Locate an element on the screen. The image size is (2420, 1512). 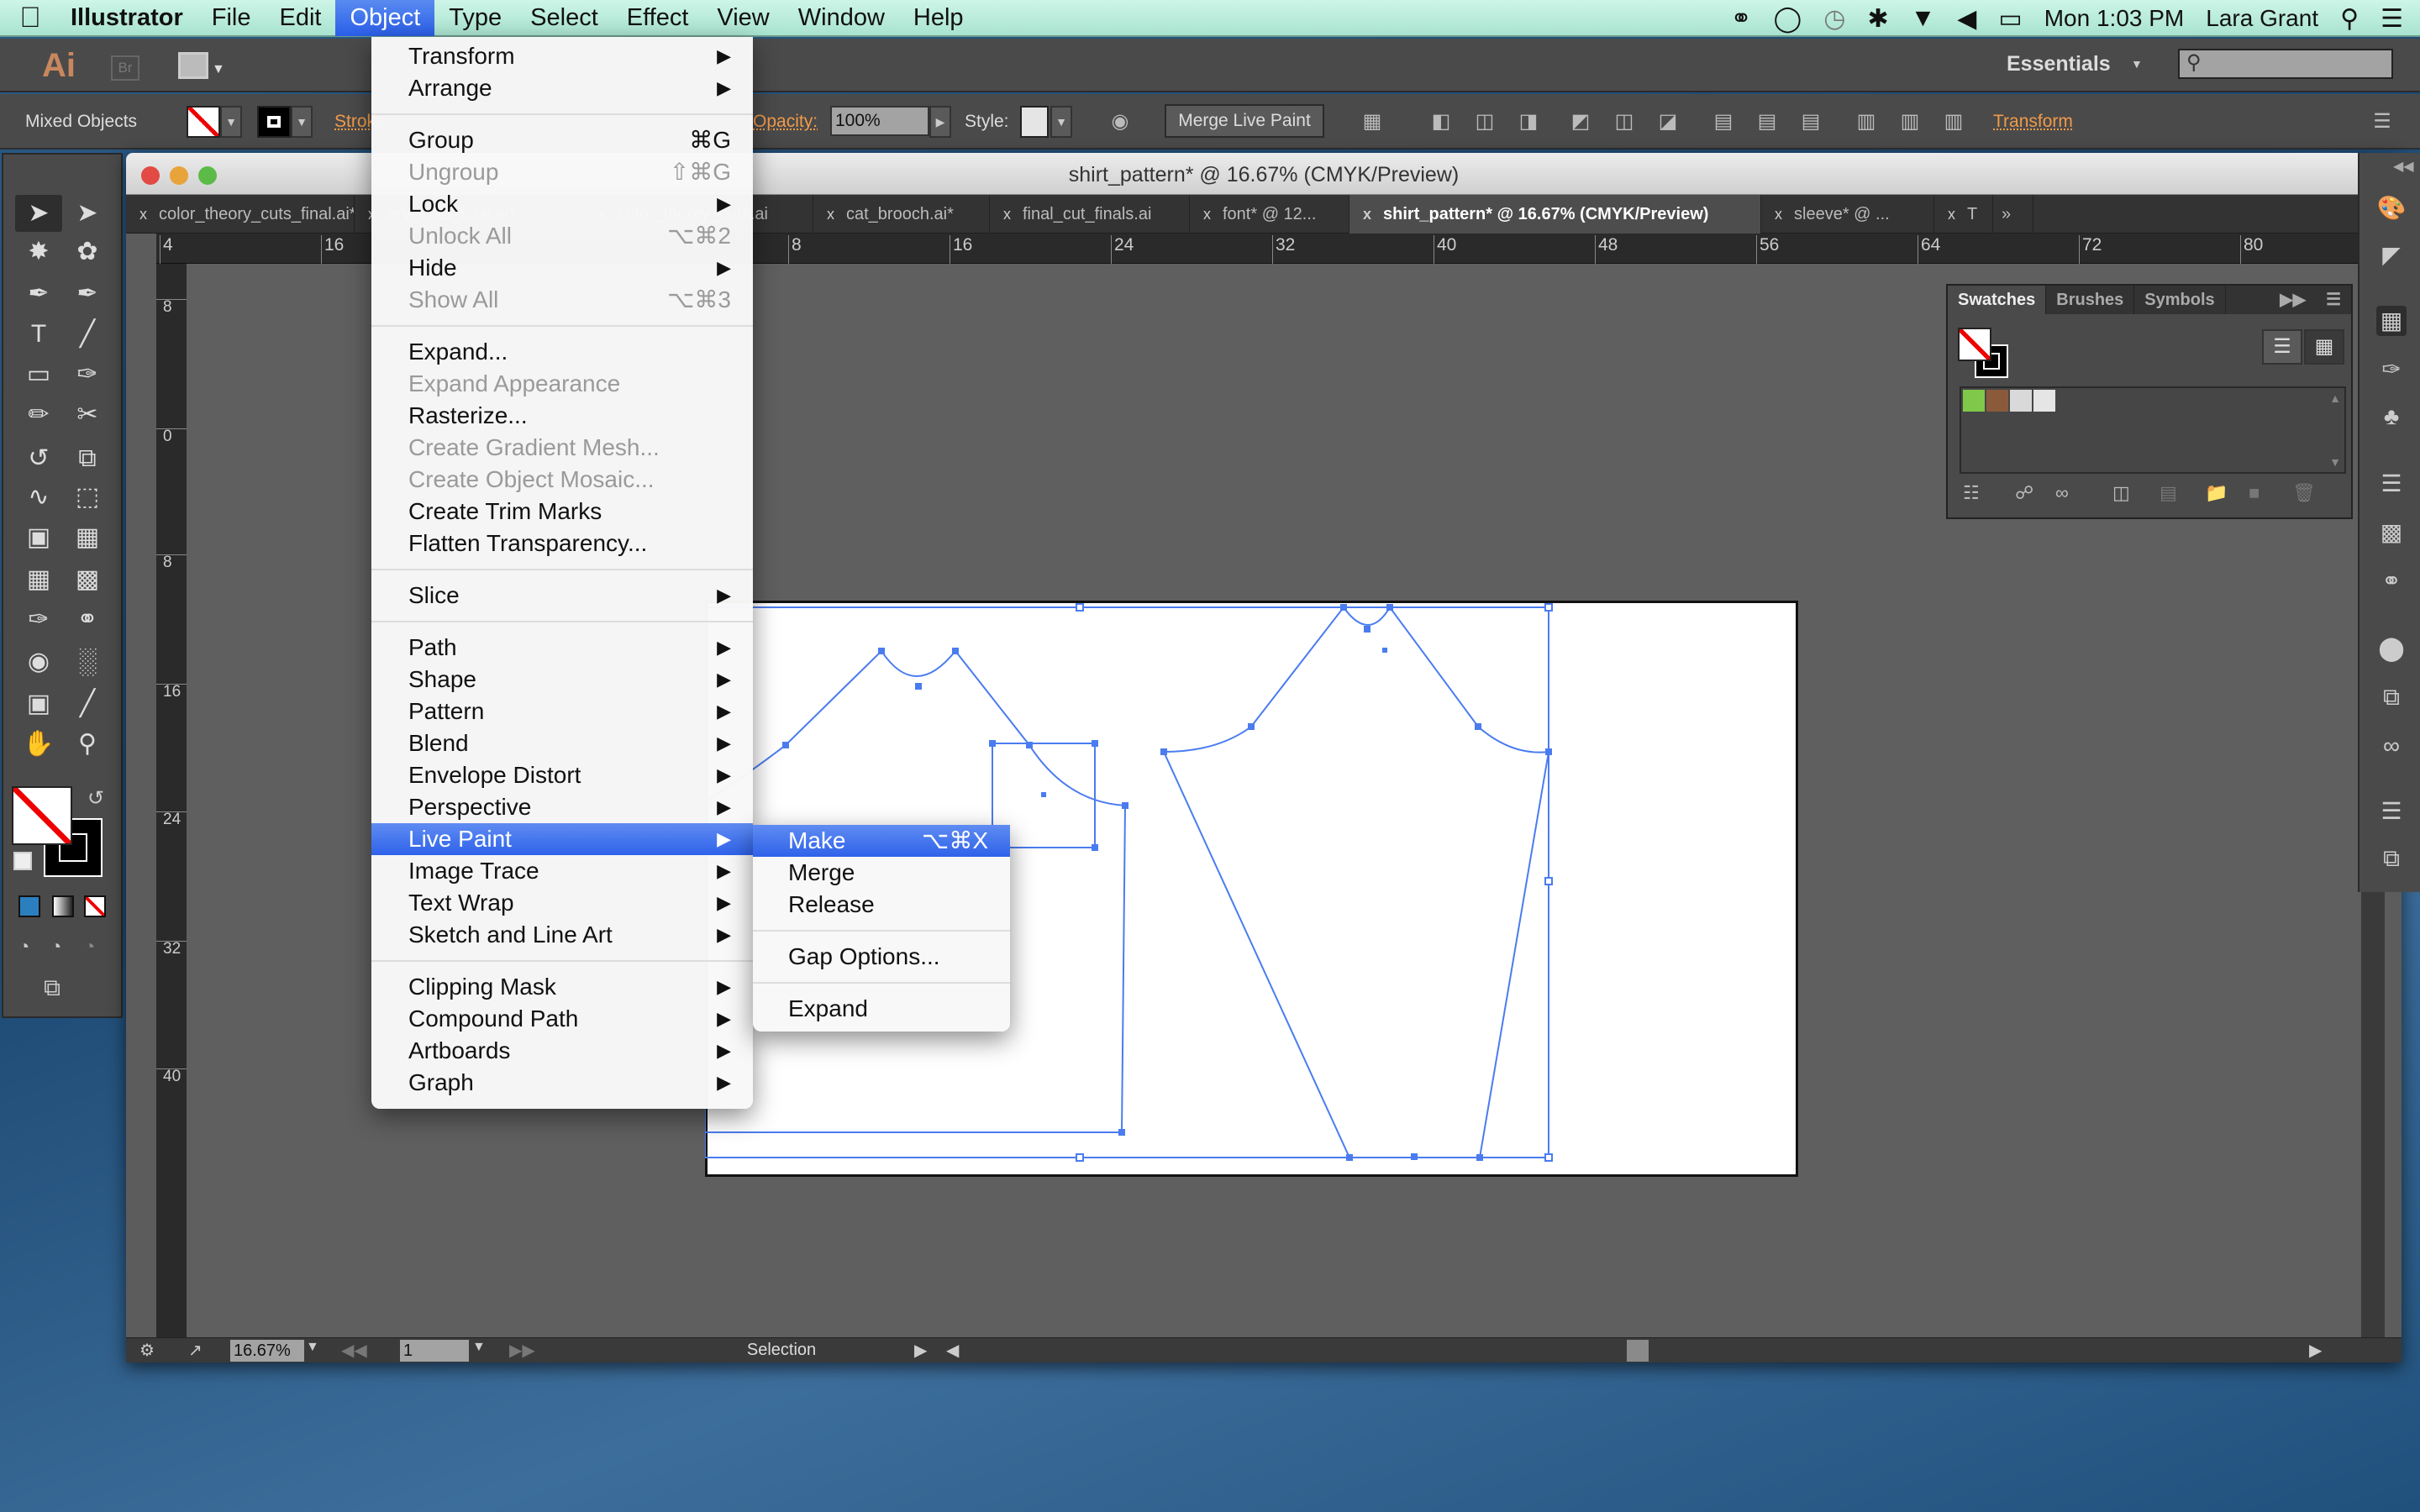
type-tool-icon: T is located at coordinates (38, 334).